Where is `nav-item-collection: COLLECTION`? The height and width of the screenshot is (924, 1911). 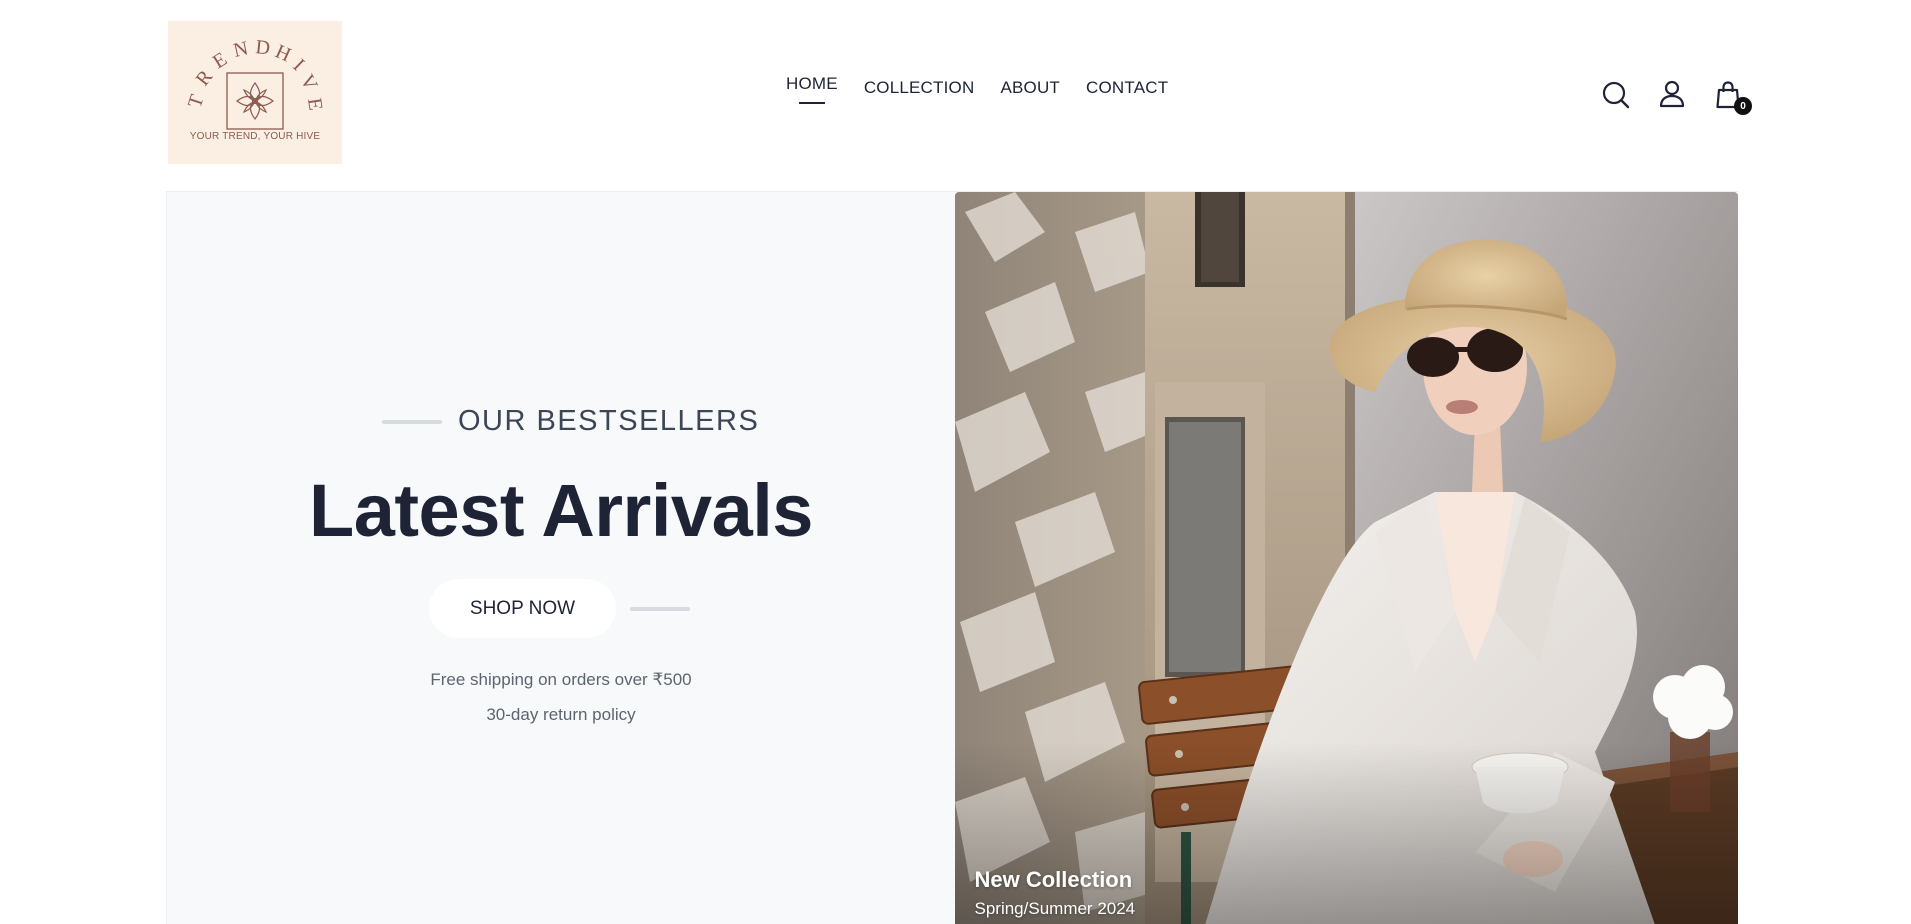 nav-item-collection: COLLECTION is located at coordinates (919, 93).